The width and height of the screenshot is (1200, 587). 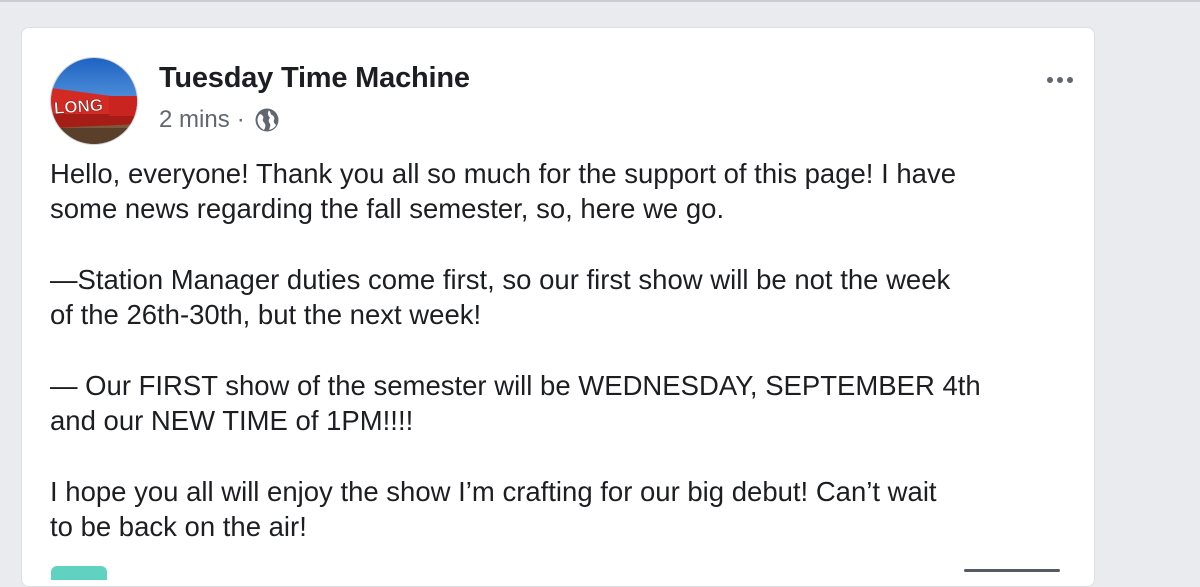 I want to click on post-line: and our NEW TIME of 1PM!!!!, so click(x=232, y=420).